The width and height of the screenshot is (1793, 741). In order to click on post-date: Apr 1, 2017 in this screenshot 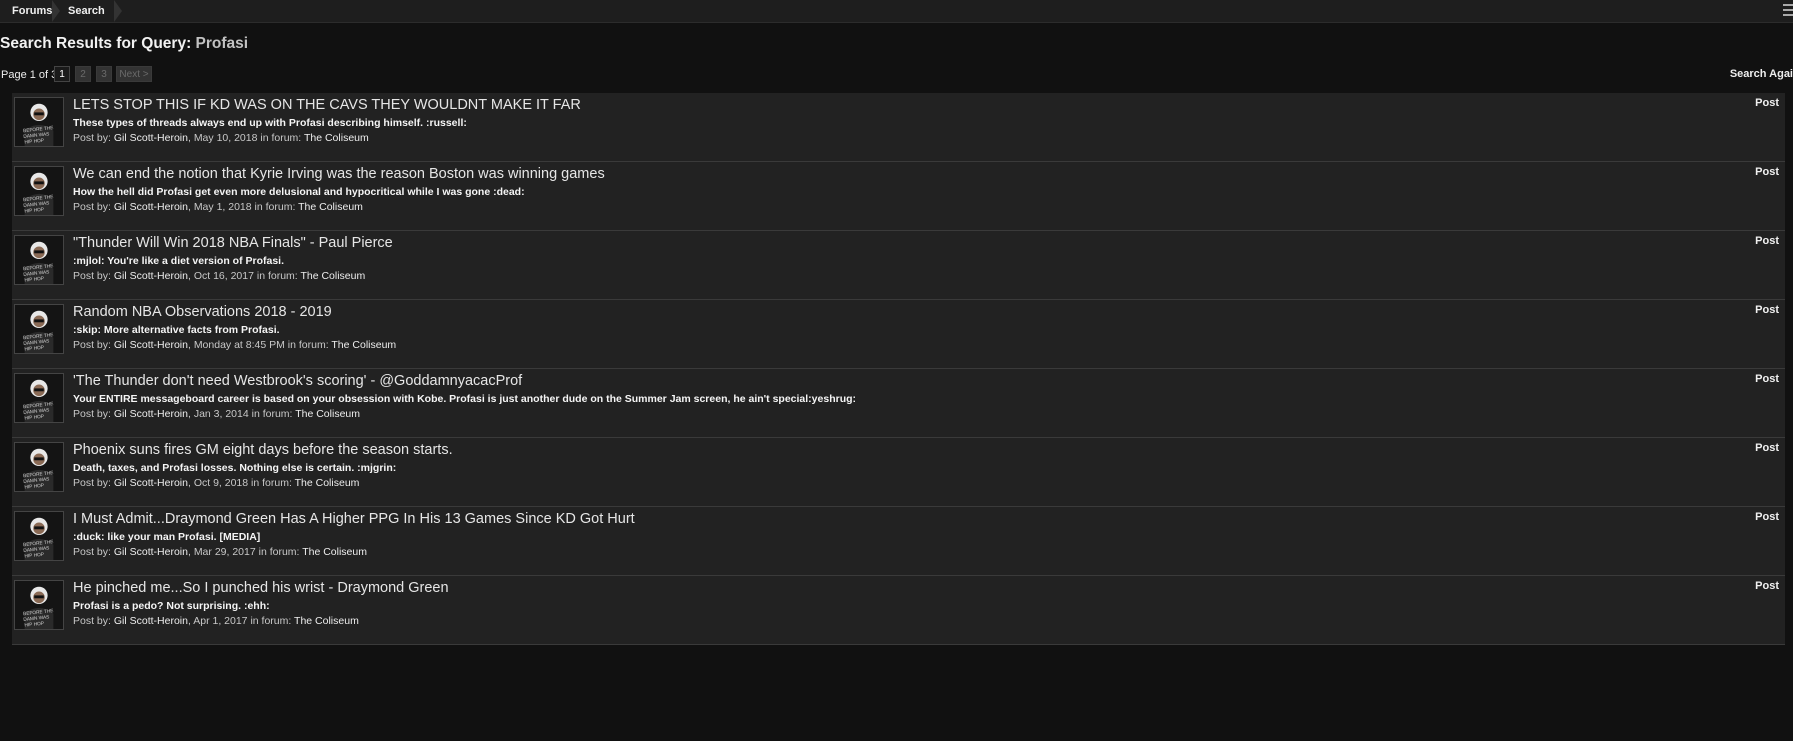, I will do `click(220, 621)`.